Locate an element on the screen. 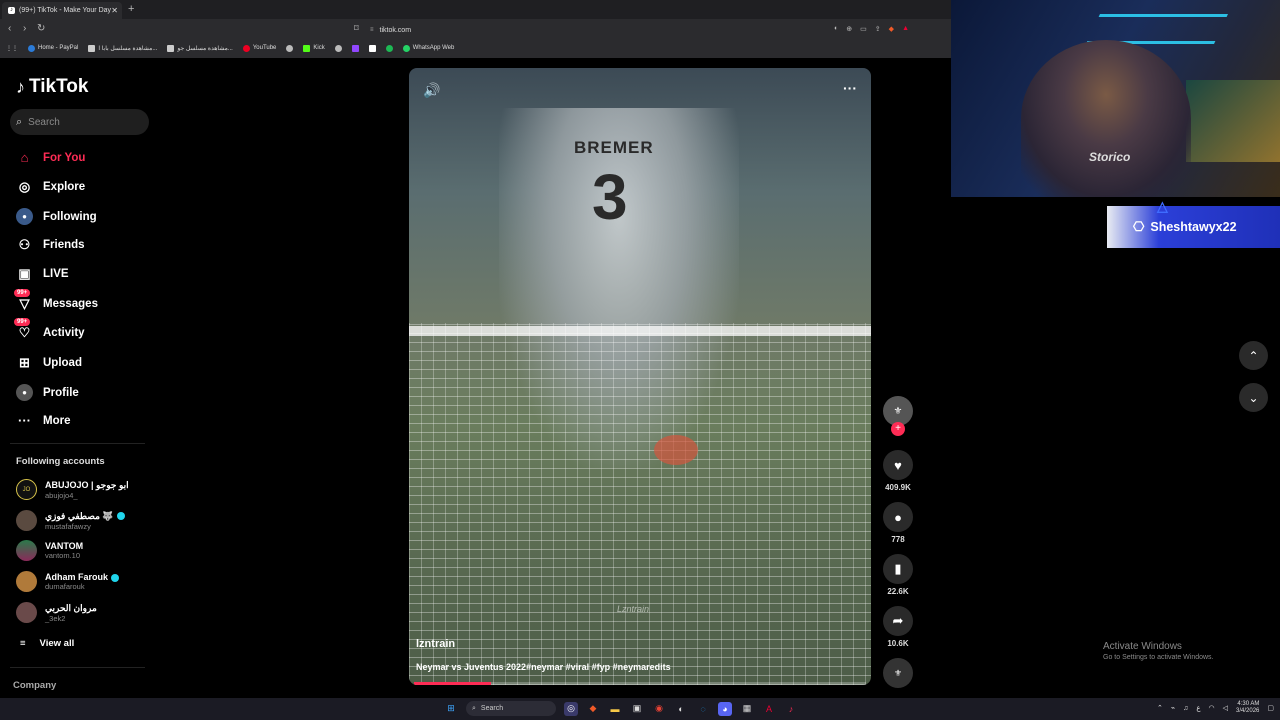  nav-live: ▣ LIVE is located at coordinates (42, 274).